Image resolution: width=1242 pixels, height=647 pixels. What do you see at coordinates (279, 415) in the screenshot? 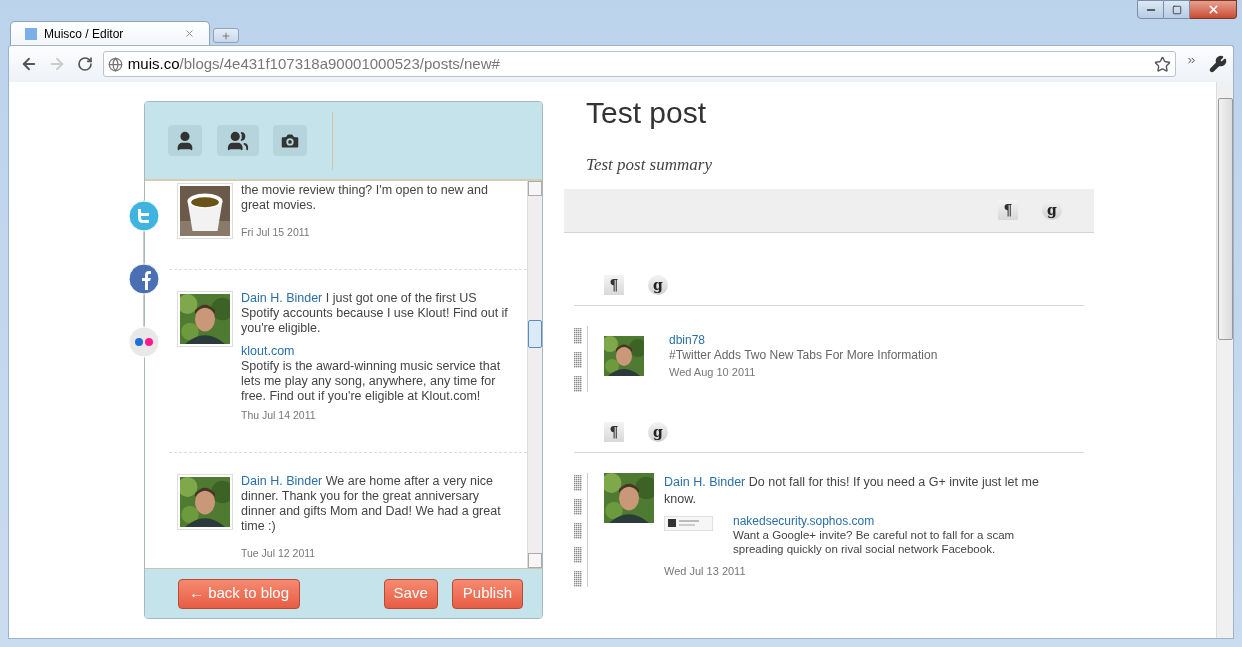
I see `feed-date: Thu Jul 14 2011` at bounding box center [279, 415].